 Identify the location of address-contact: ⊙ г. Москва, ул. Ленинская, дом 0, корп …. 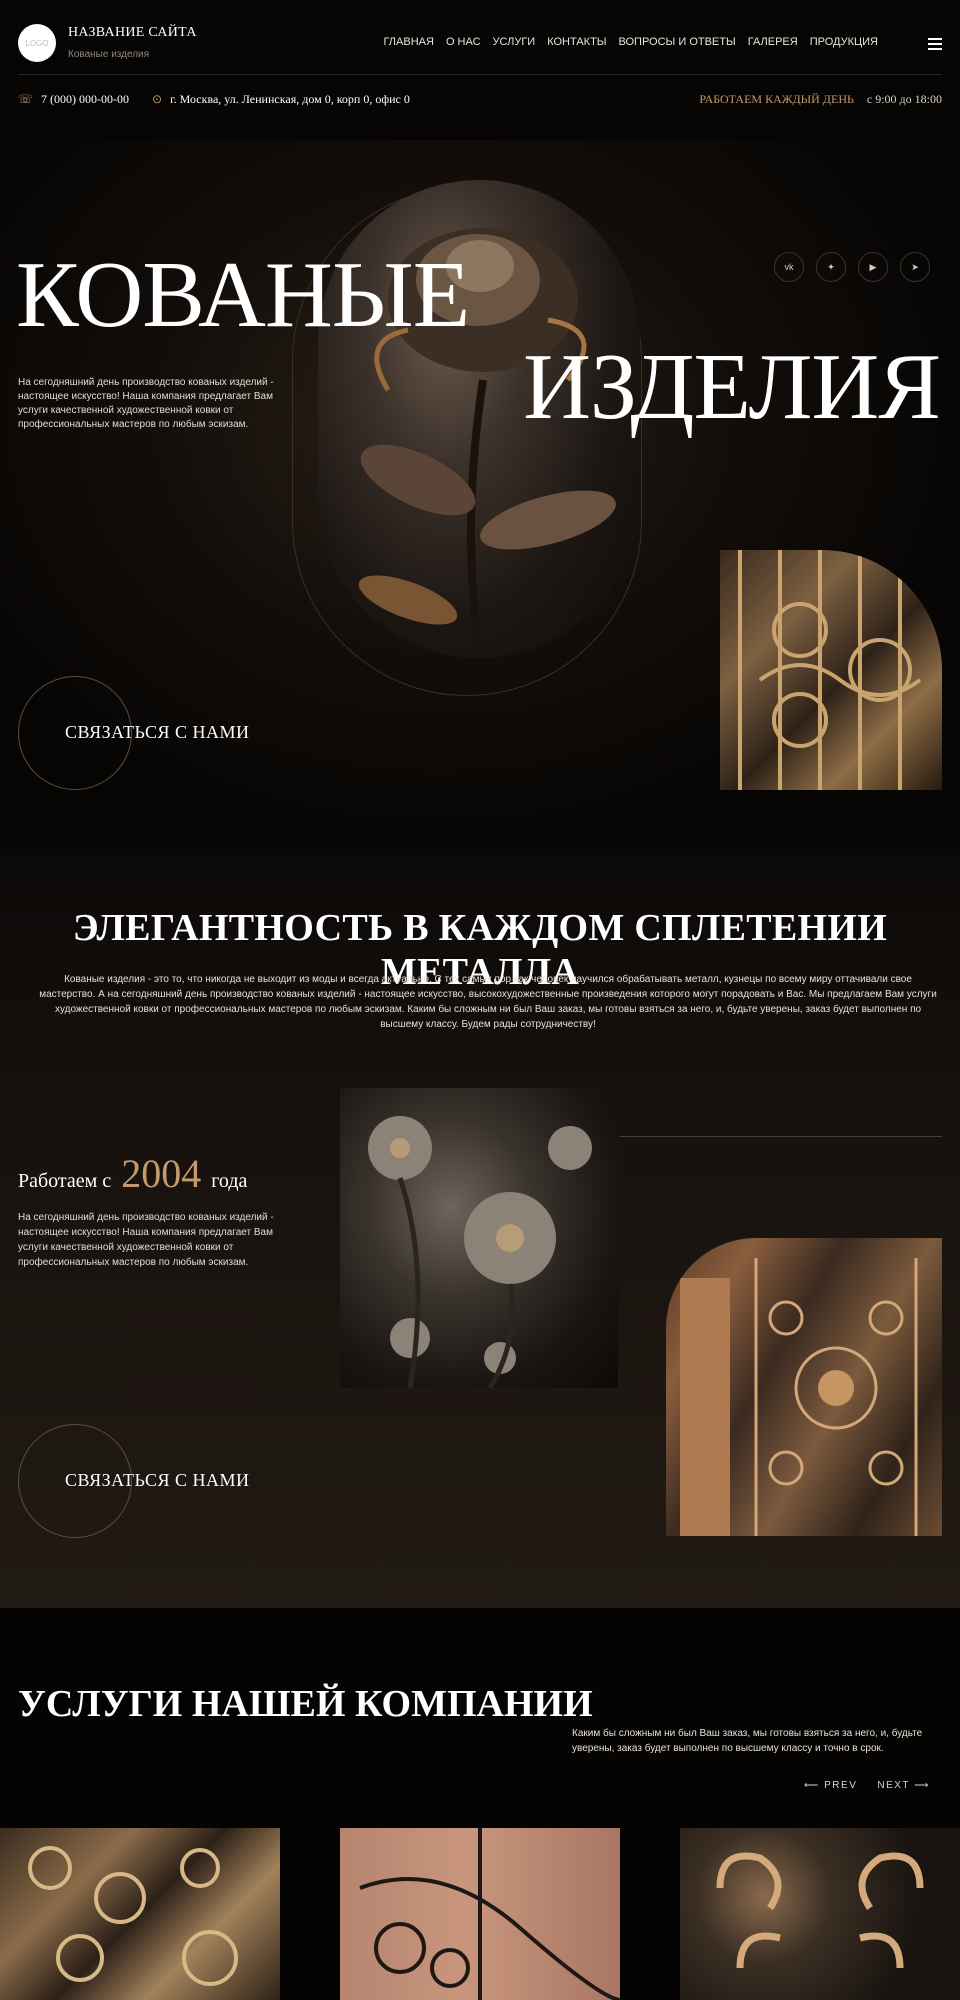
(281, 99).